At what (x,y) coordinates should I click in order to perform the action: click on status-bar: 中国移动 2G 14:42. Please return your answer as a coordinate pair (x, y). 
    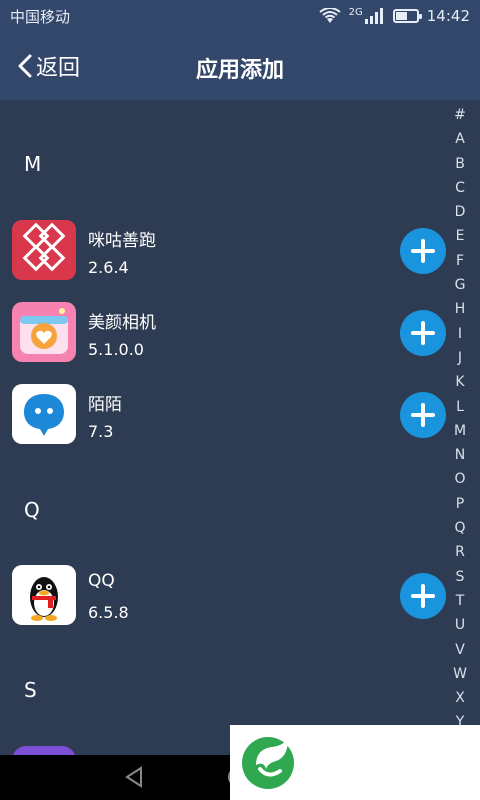
    Looking at the image, I should click on (240, 16).